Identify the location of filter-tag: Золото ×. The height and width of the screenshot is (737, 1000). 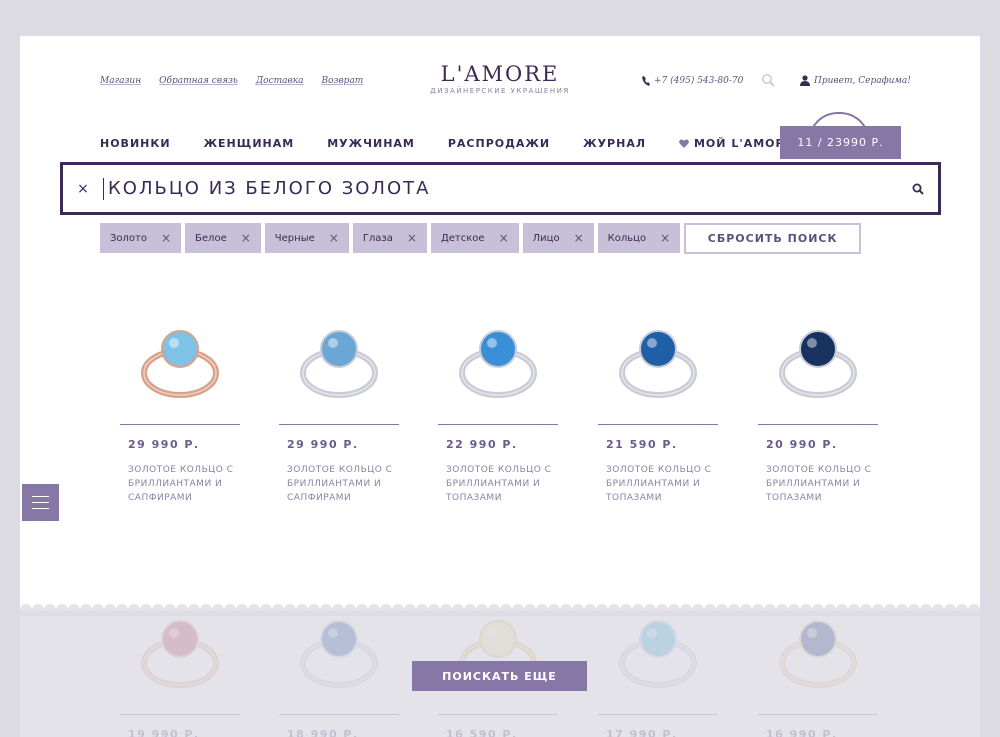
(141, 238).